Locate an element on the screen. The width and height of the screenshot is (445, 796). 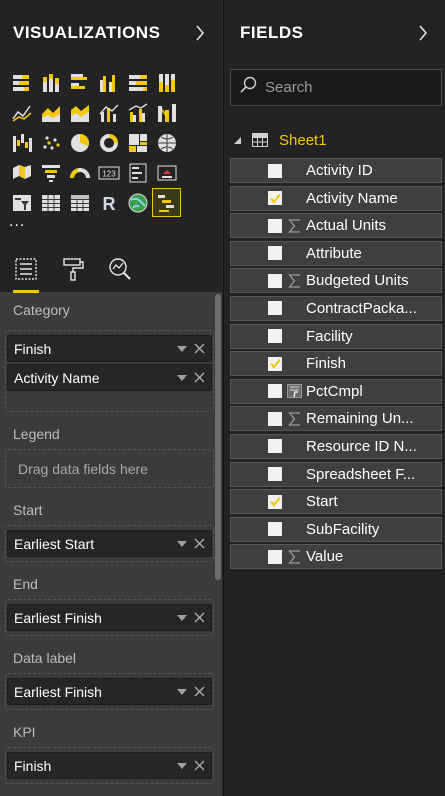
field-row: Activity ID is located at coordinates (336, 170).